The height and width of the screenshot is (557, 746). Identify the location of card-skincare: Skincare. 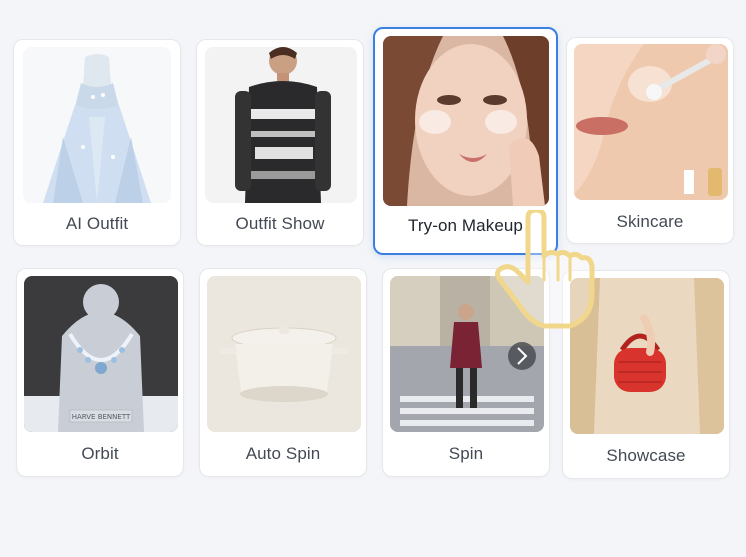
(650, 140).